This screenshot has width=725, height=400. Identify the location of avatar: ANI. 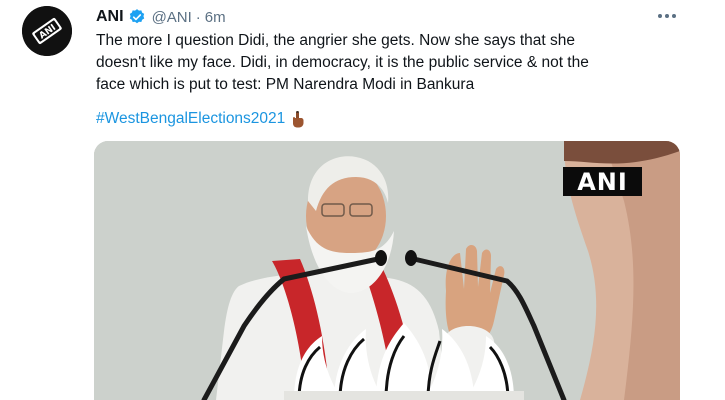
(47, 31).